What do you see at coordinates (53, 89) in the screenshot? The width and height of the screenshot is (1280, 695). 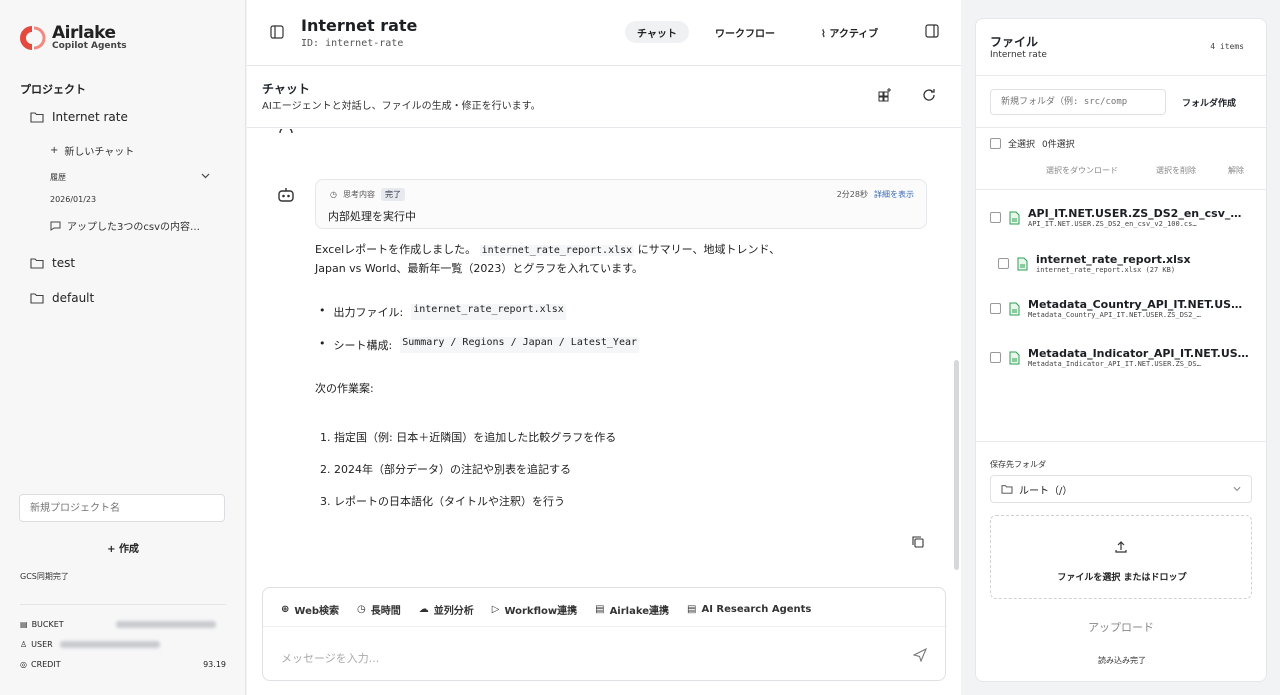 I see `projects-heading: プロジェクト` at bounding box center [53, 89].